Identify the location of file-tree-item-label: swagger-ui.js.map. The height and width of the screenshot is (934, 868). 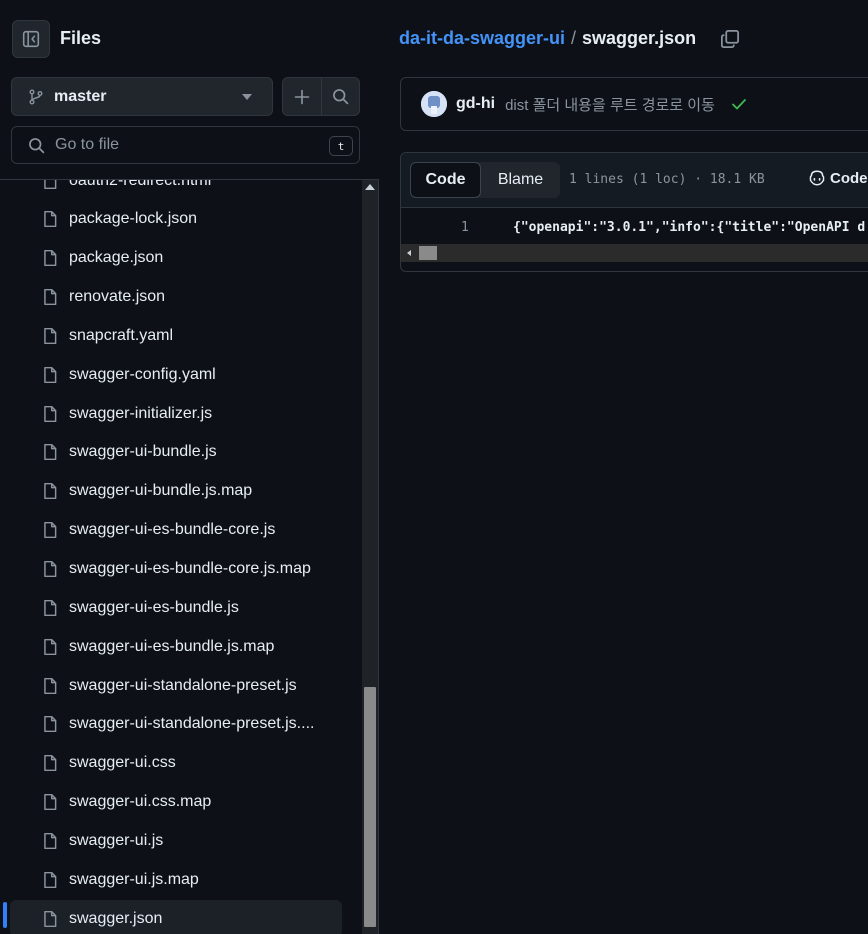
(134, 879).